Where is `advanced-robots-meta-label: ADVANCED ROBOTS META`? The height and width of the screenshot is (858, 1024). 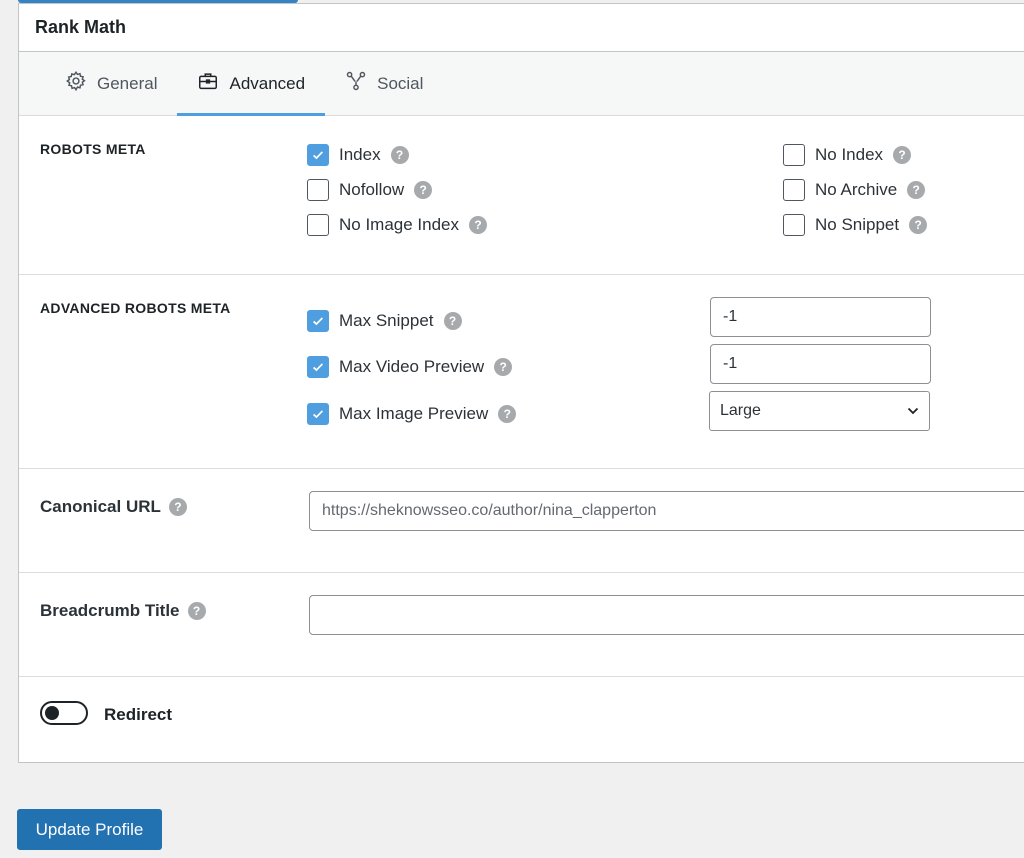 advanced-robots-meta-label: ADVANCED ROBOTS META is located at coordinates (135, 308).